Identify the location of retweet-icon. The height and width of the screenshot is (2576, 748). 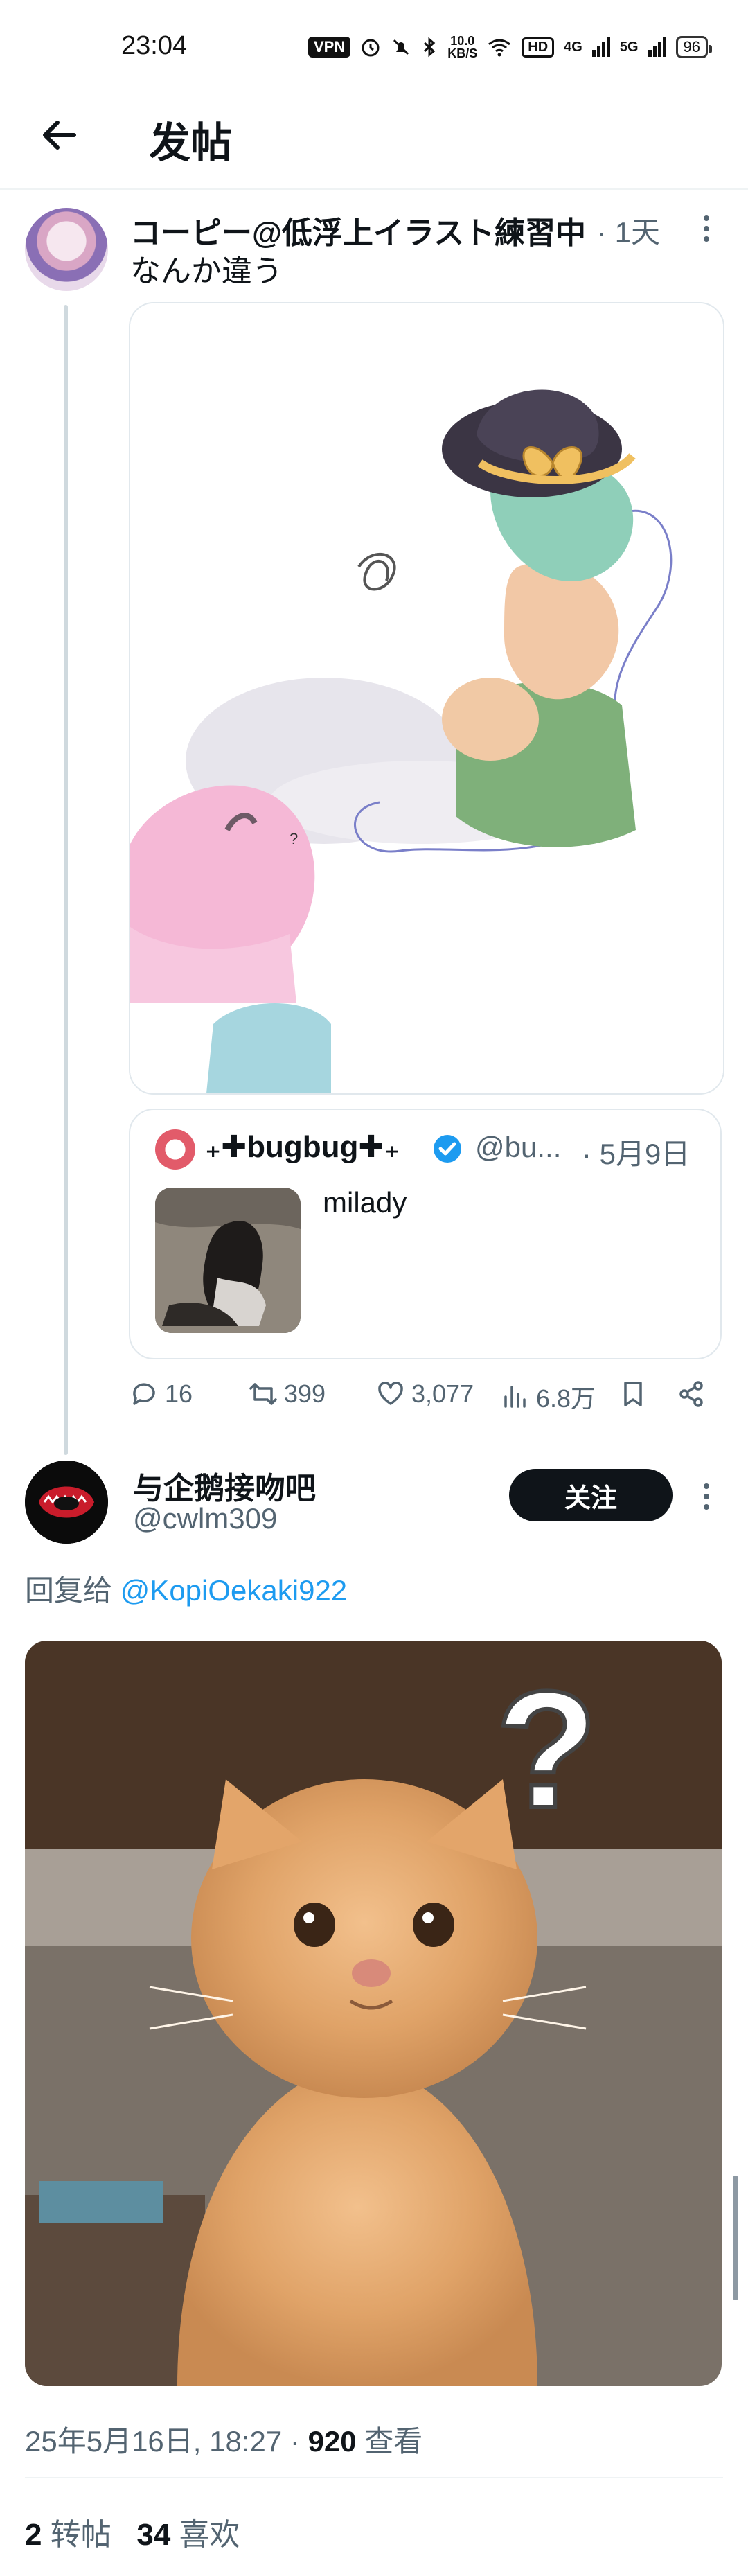
(263, 1394).